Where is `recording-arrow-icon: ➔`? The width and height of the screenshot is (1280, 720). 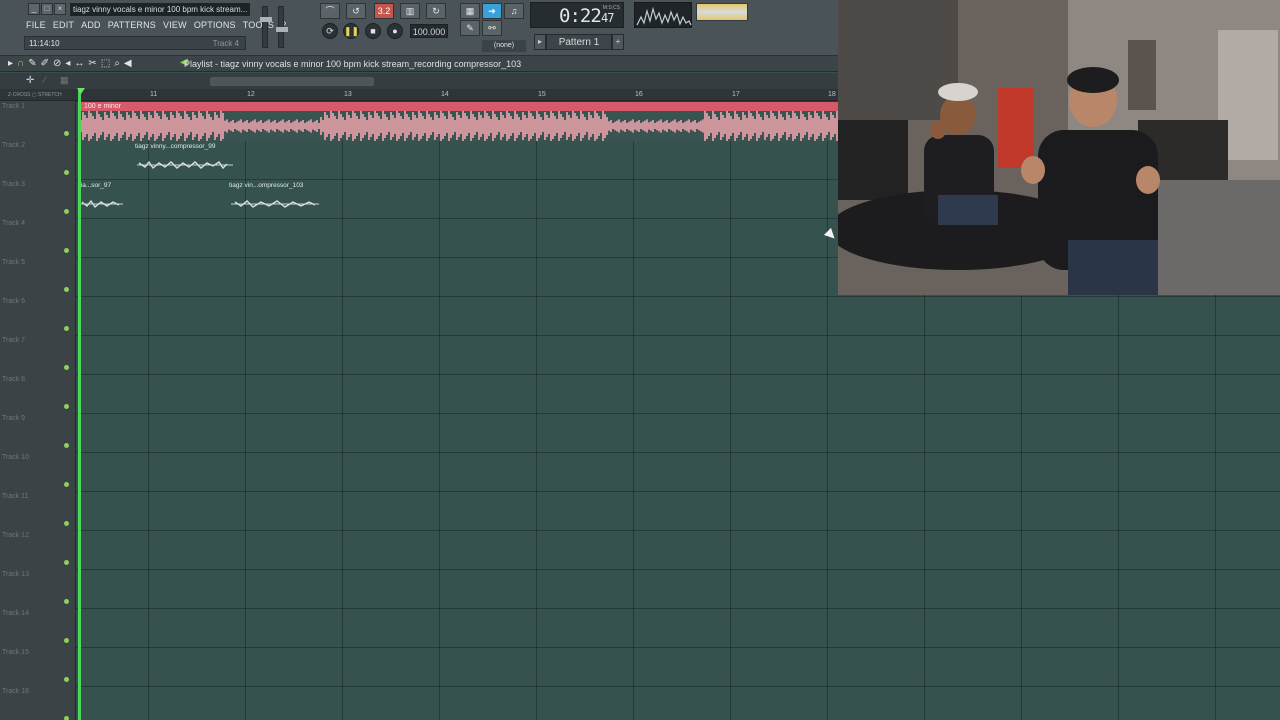
recording-arrow-icon: ➔ is located at coordinates (492, 11).